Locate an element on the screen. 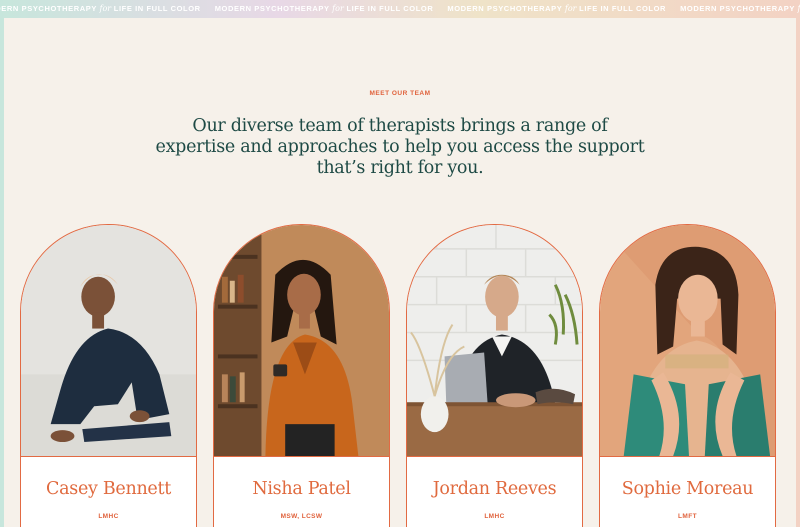  therapist-name: Casey Bennett is located at coordinates (108, 489).